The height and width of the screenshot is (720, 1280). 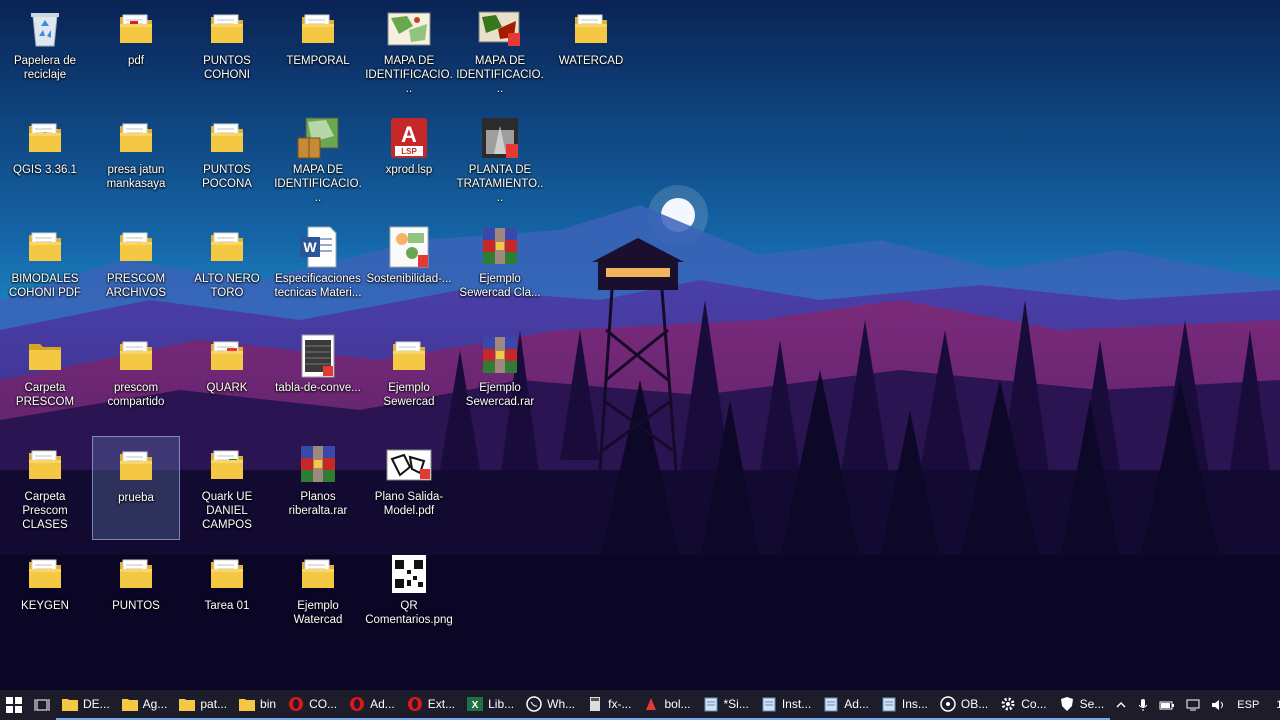 I want to click on desktop-icon: QR Comentarios.png, so click(x=409, y=597).